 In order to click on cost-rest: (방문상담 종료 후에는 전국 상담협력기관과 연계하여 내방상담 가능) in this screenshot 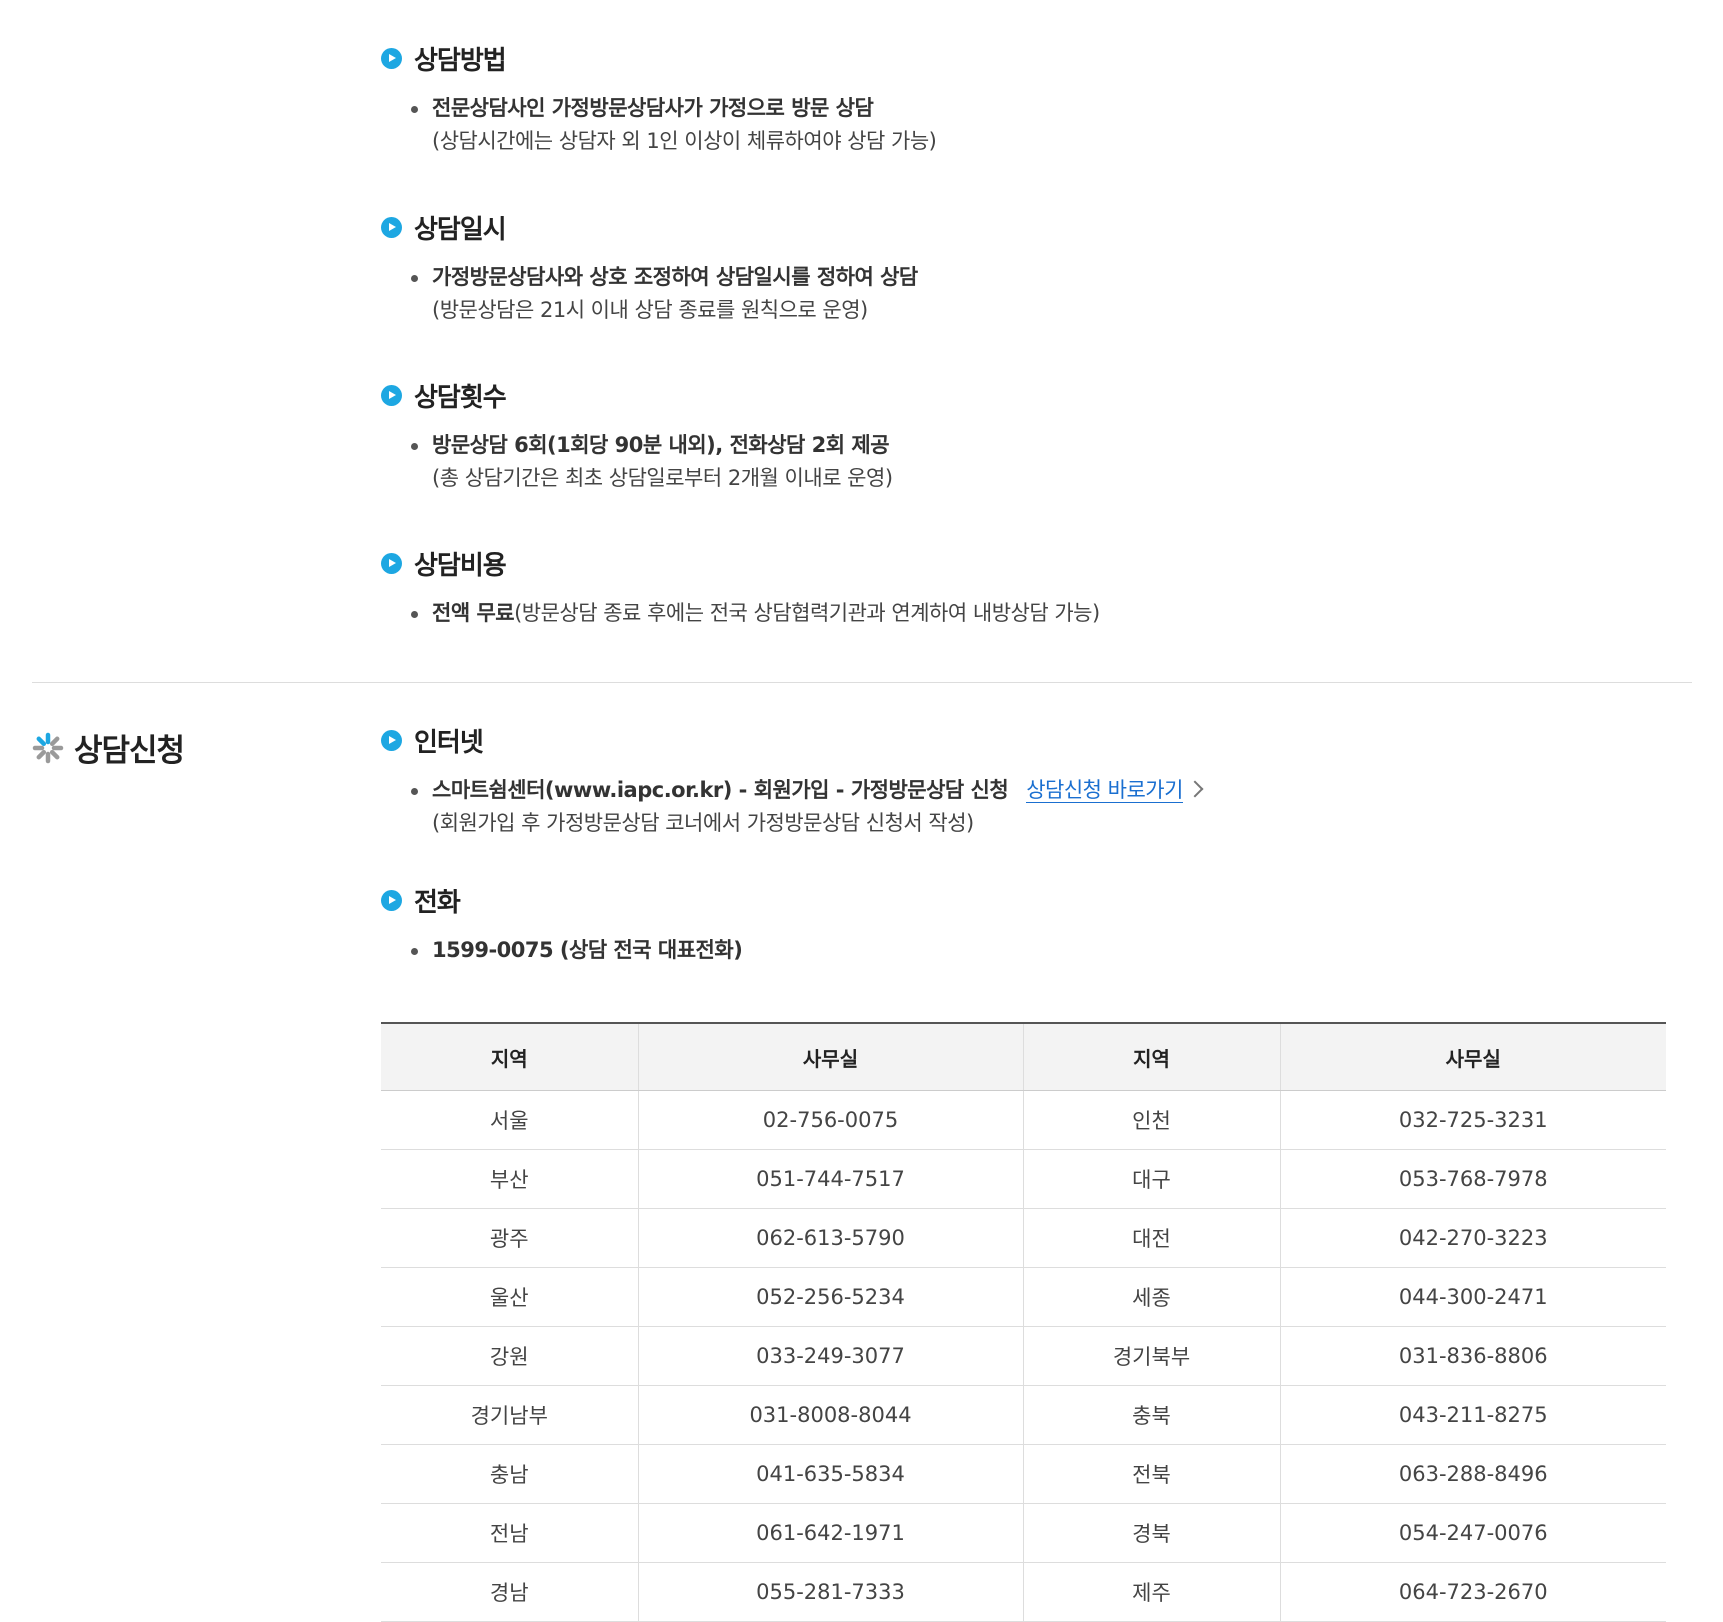, I will do `click(807, 613)`.